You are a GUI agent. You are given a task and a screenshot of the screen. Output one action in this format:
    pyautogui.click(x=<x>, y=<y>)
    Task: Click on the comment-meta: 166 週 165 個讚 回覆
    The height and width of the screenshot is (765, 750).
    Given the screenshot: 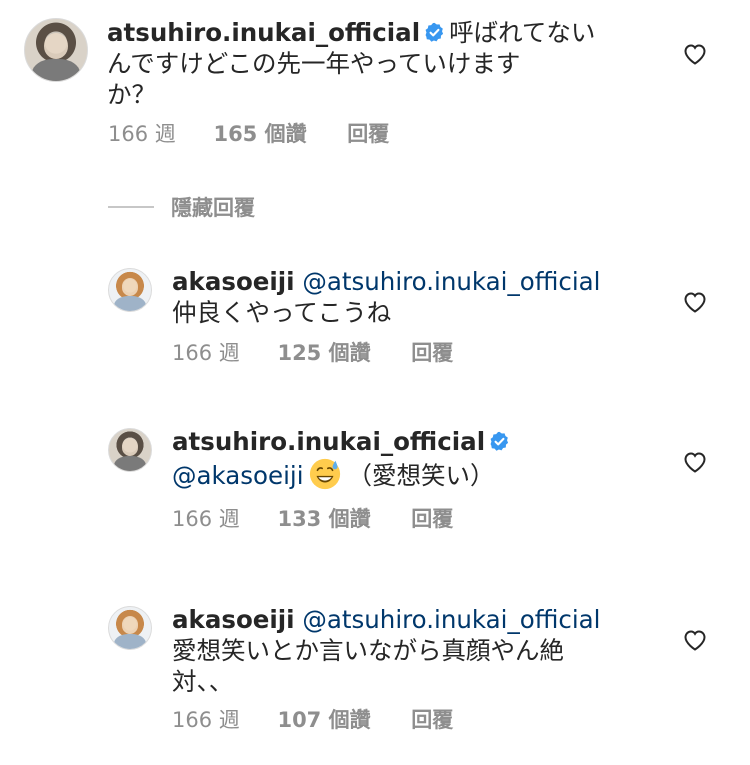 What is the action you would take?
    pyautogui.click(x=248, y=134)
    